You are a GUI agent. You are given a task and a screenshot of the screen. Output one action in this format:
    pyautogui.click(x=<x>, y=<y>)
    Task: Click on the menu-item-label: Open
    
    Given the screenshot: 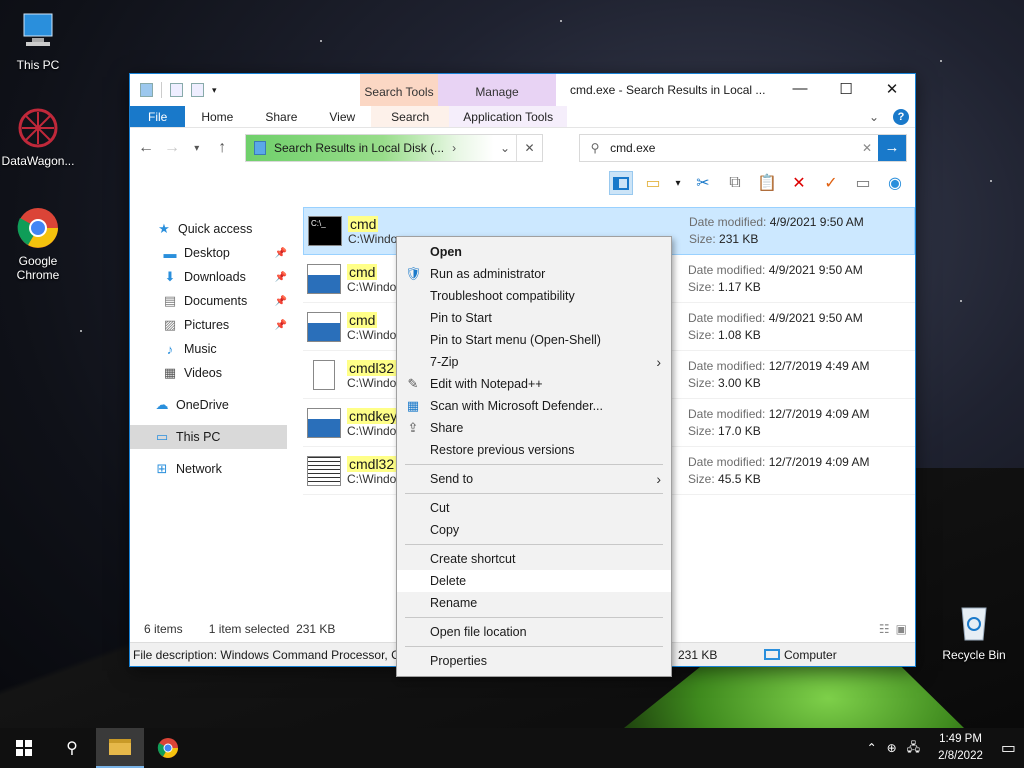 What is the action you would take?
    pyautogui.click(x=446, y=252)
    